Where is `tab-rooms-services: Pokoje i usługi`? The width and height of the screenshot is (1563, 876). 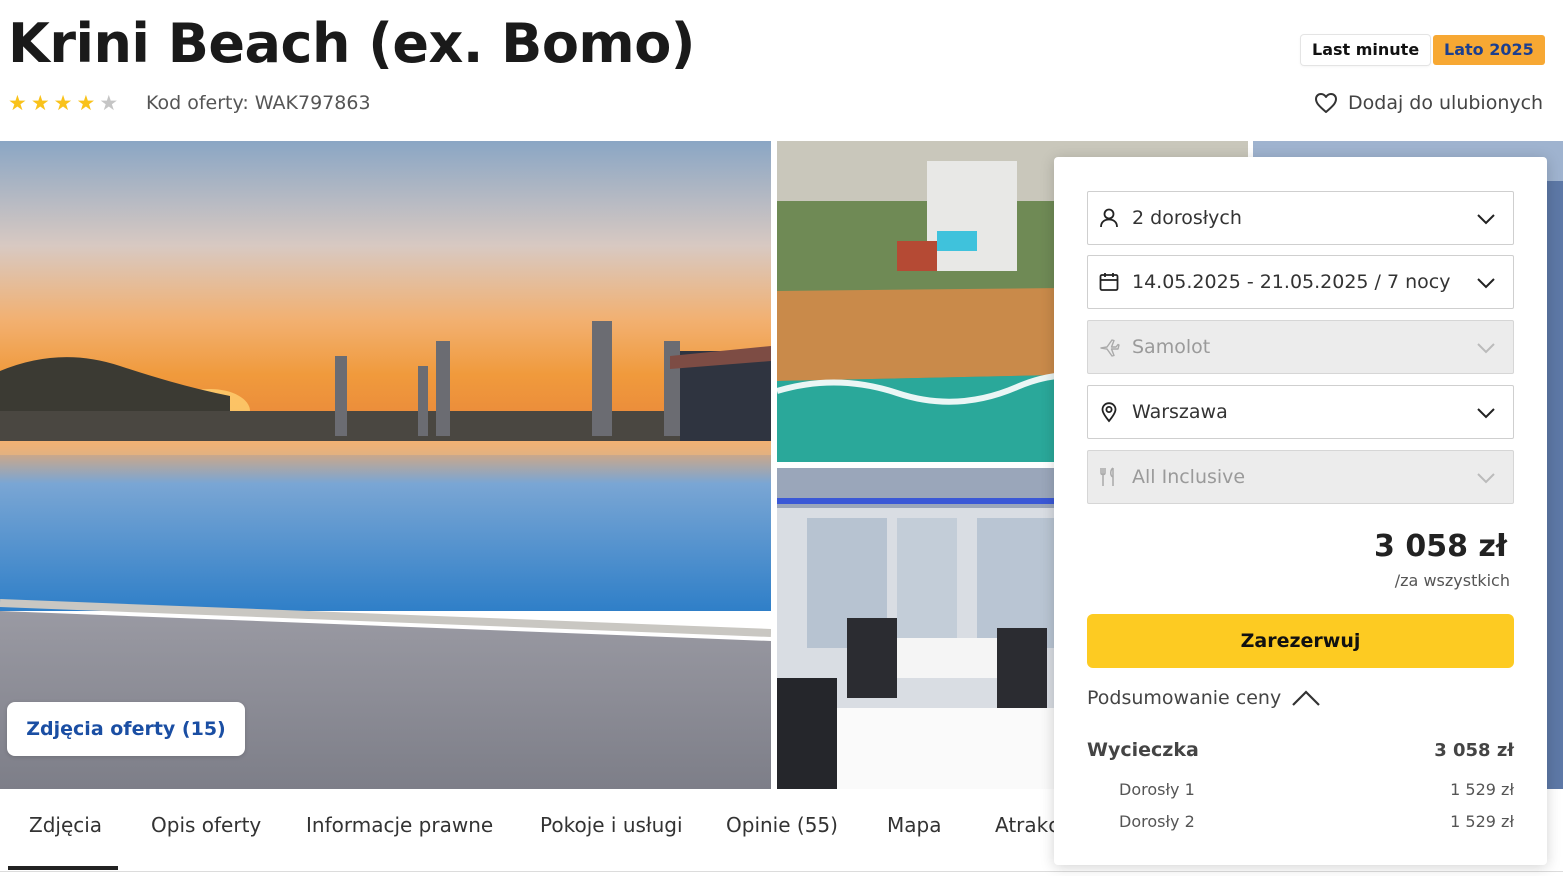 tab-rooms-services: Pokoje i usługi is located at coordinates (611, 825).